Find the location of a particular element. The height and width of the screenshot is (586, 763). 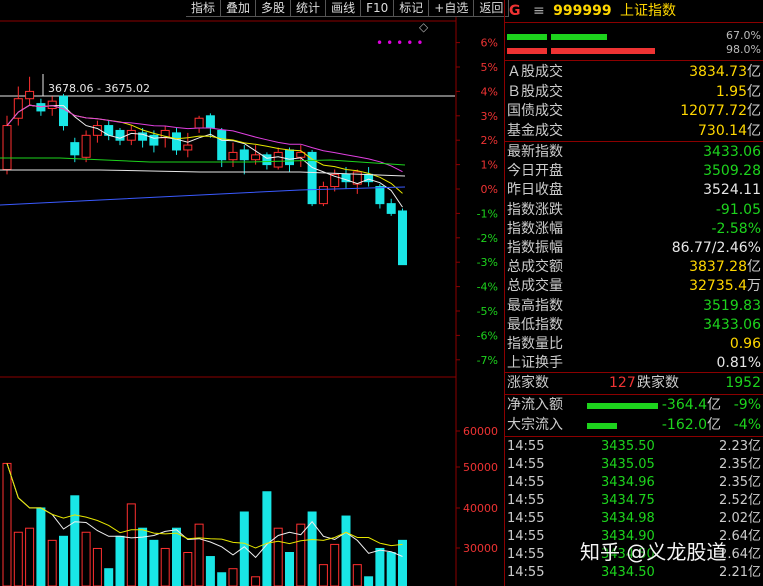

quotes-row: 指数涨跌 -91.05 is located at coordinates (634, 210).